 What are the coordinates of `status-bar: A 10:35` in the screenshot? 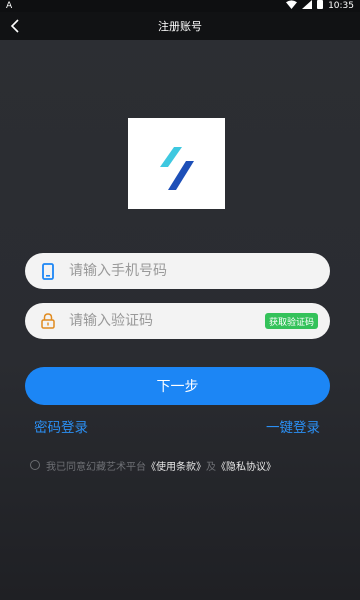 It's located at (180, 6).